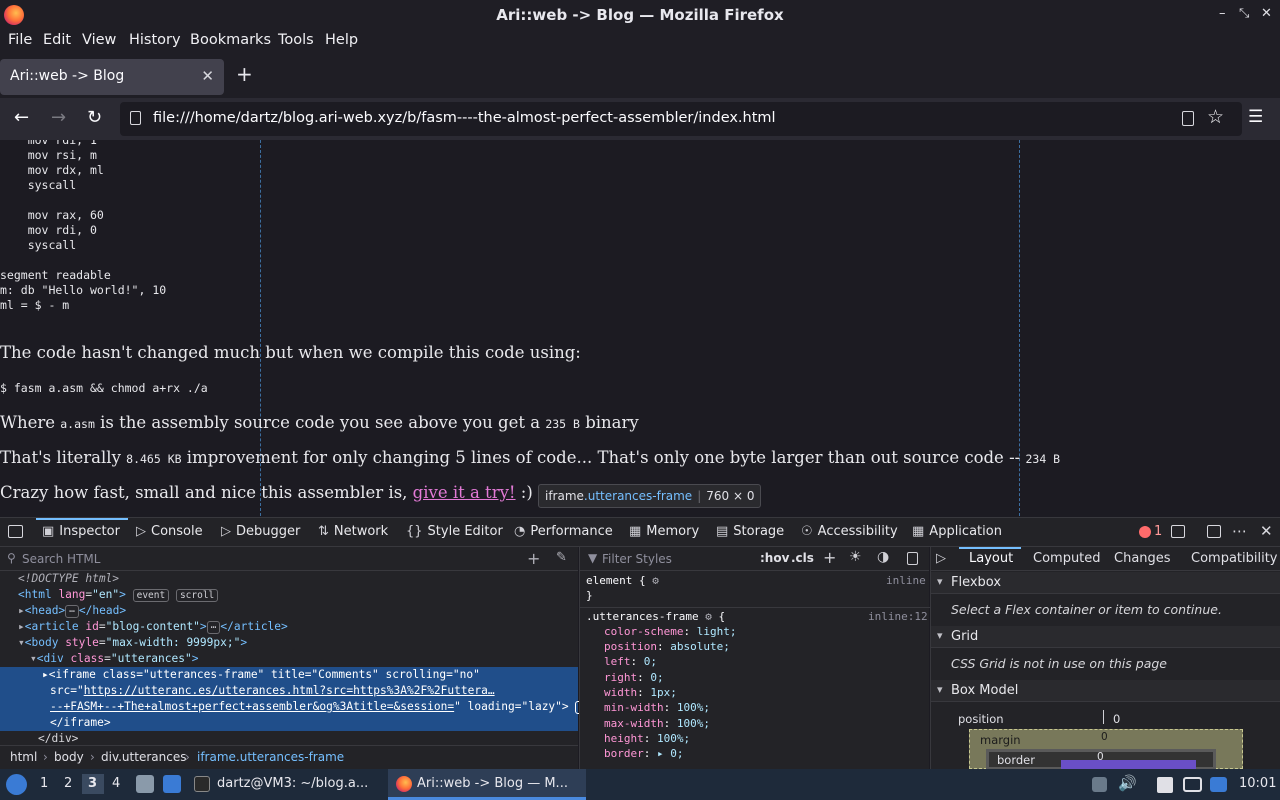 The width and height of the screenshot is (1280, 800). What do you see at coordinates (957, 531) in the screenshot?
I see `tab-application: ▦ Application` at bounding box center [957, 531].